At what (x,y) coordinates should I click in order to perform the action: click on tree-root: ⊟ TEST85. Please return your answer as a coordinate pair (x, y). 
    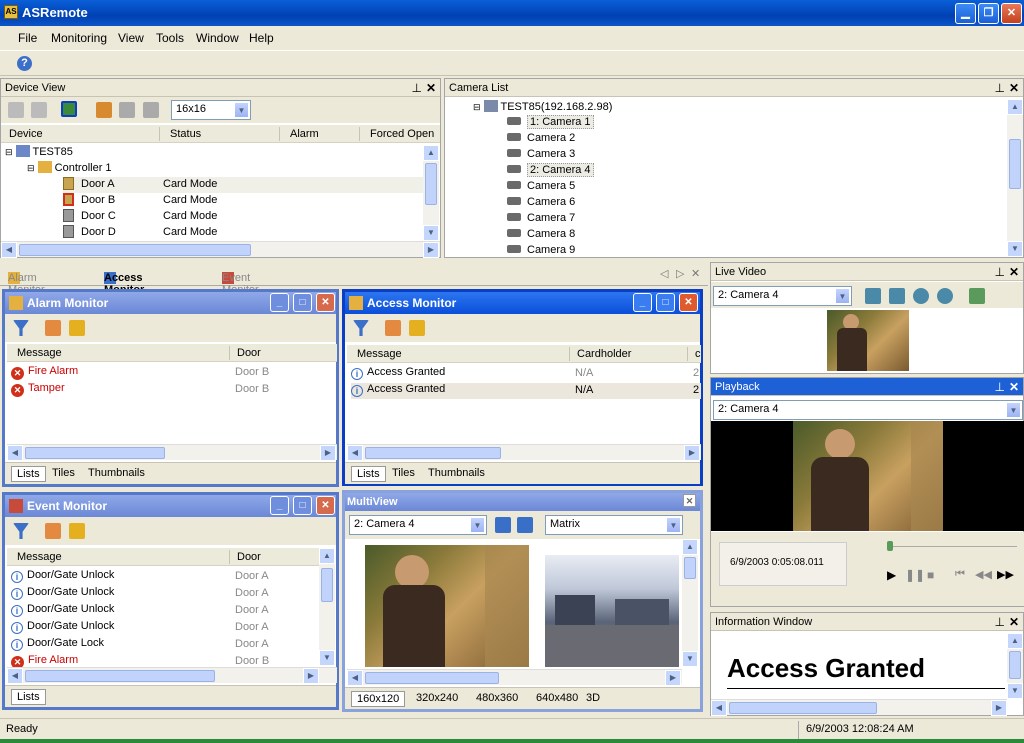
    Looking at the image, I should click on (205, 153).